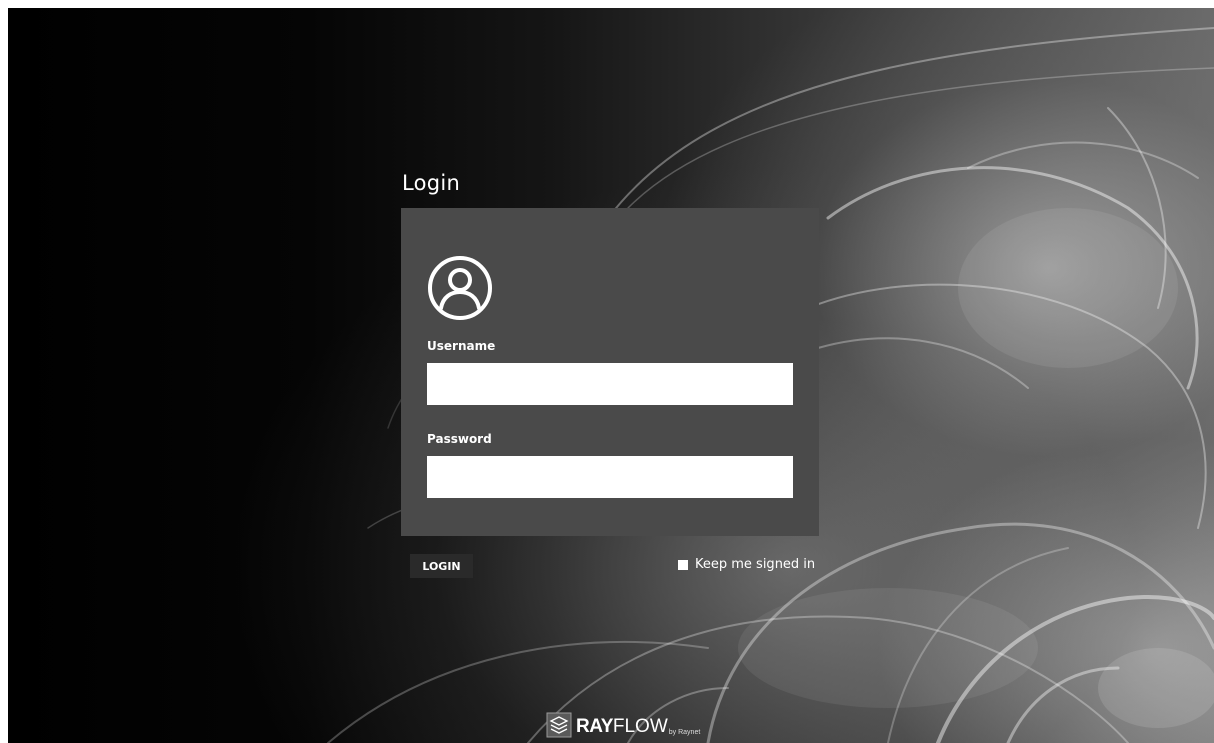 This screenshot has height=743, width=1214. I want to click on brand-flow-text: FLOW, so click(640, 726).